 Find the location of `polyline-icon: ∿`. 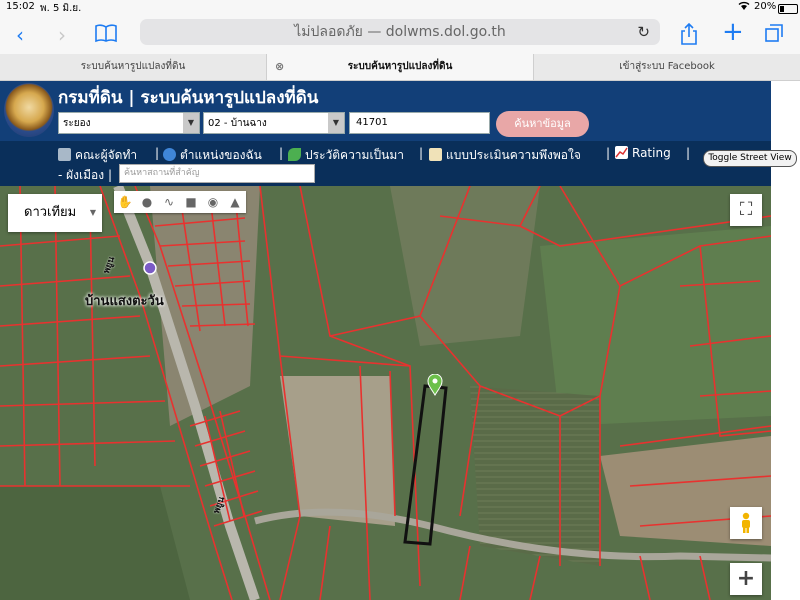

polyline-icon: ∿ is located at coordinates (169, 202).